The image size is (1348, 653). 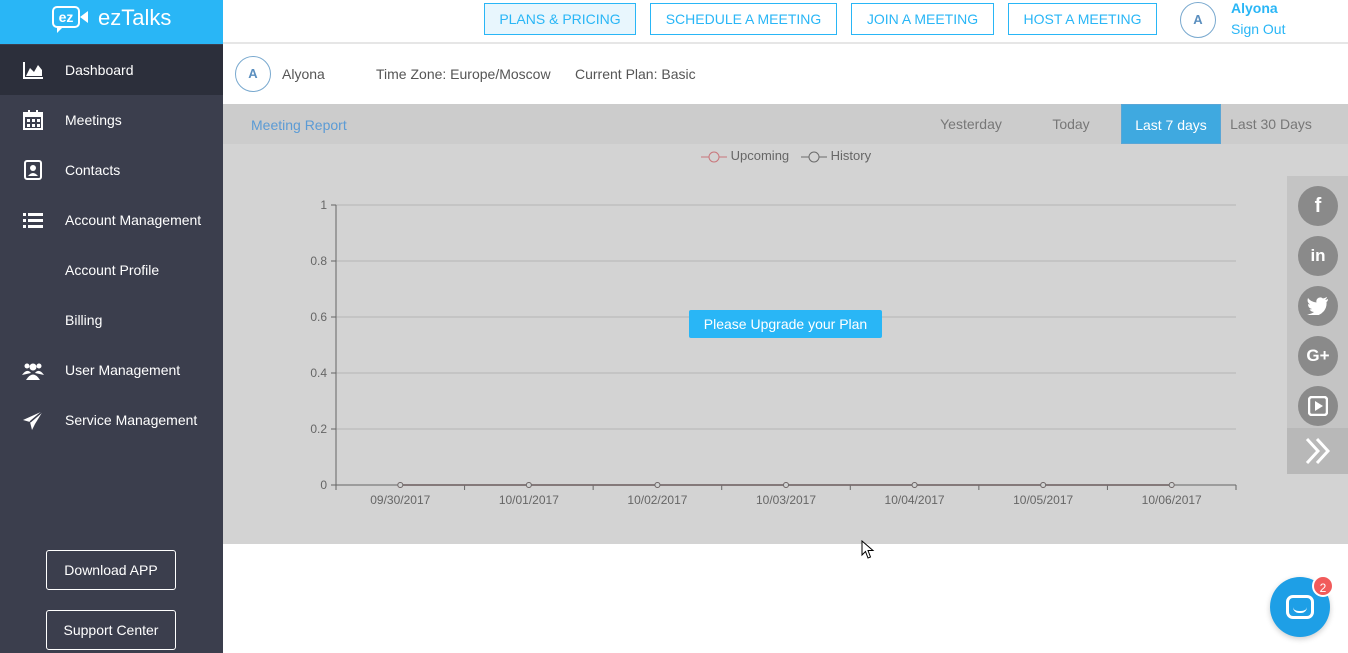 What do you see at coordinates (529, 500) in the screenshot?
I see `x-tick-label: 10/01/2017` at bounding box center [529, 500].